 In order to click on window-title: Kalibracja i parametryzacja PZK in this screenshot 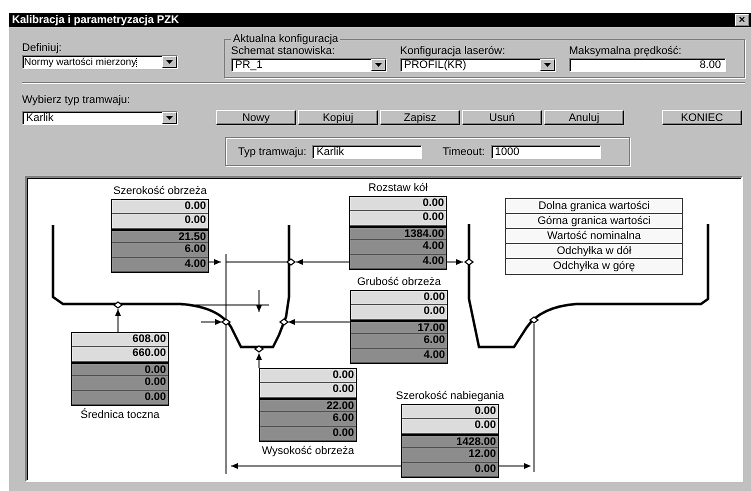, I will do `click(95, 20)`.